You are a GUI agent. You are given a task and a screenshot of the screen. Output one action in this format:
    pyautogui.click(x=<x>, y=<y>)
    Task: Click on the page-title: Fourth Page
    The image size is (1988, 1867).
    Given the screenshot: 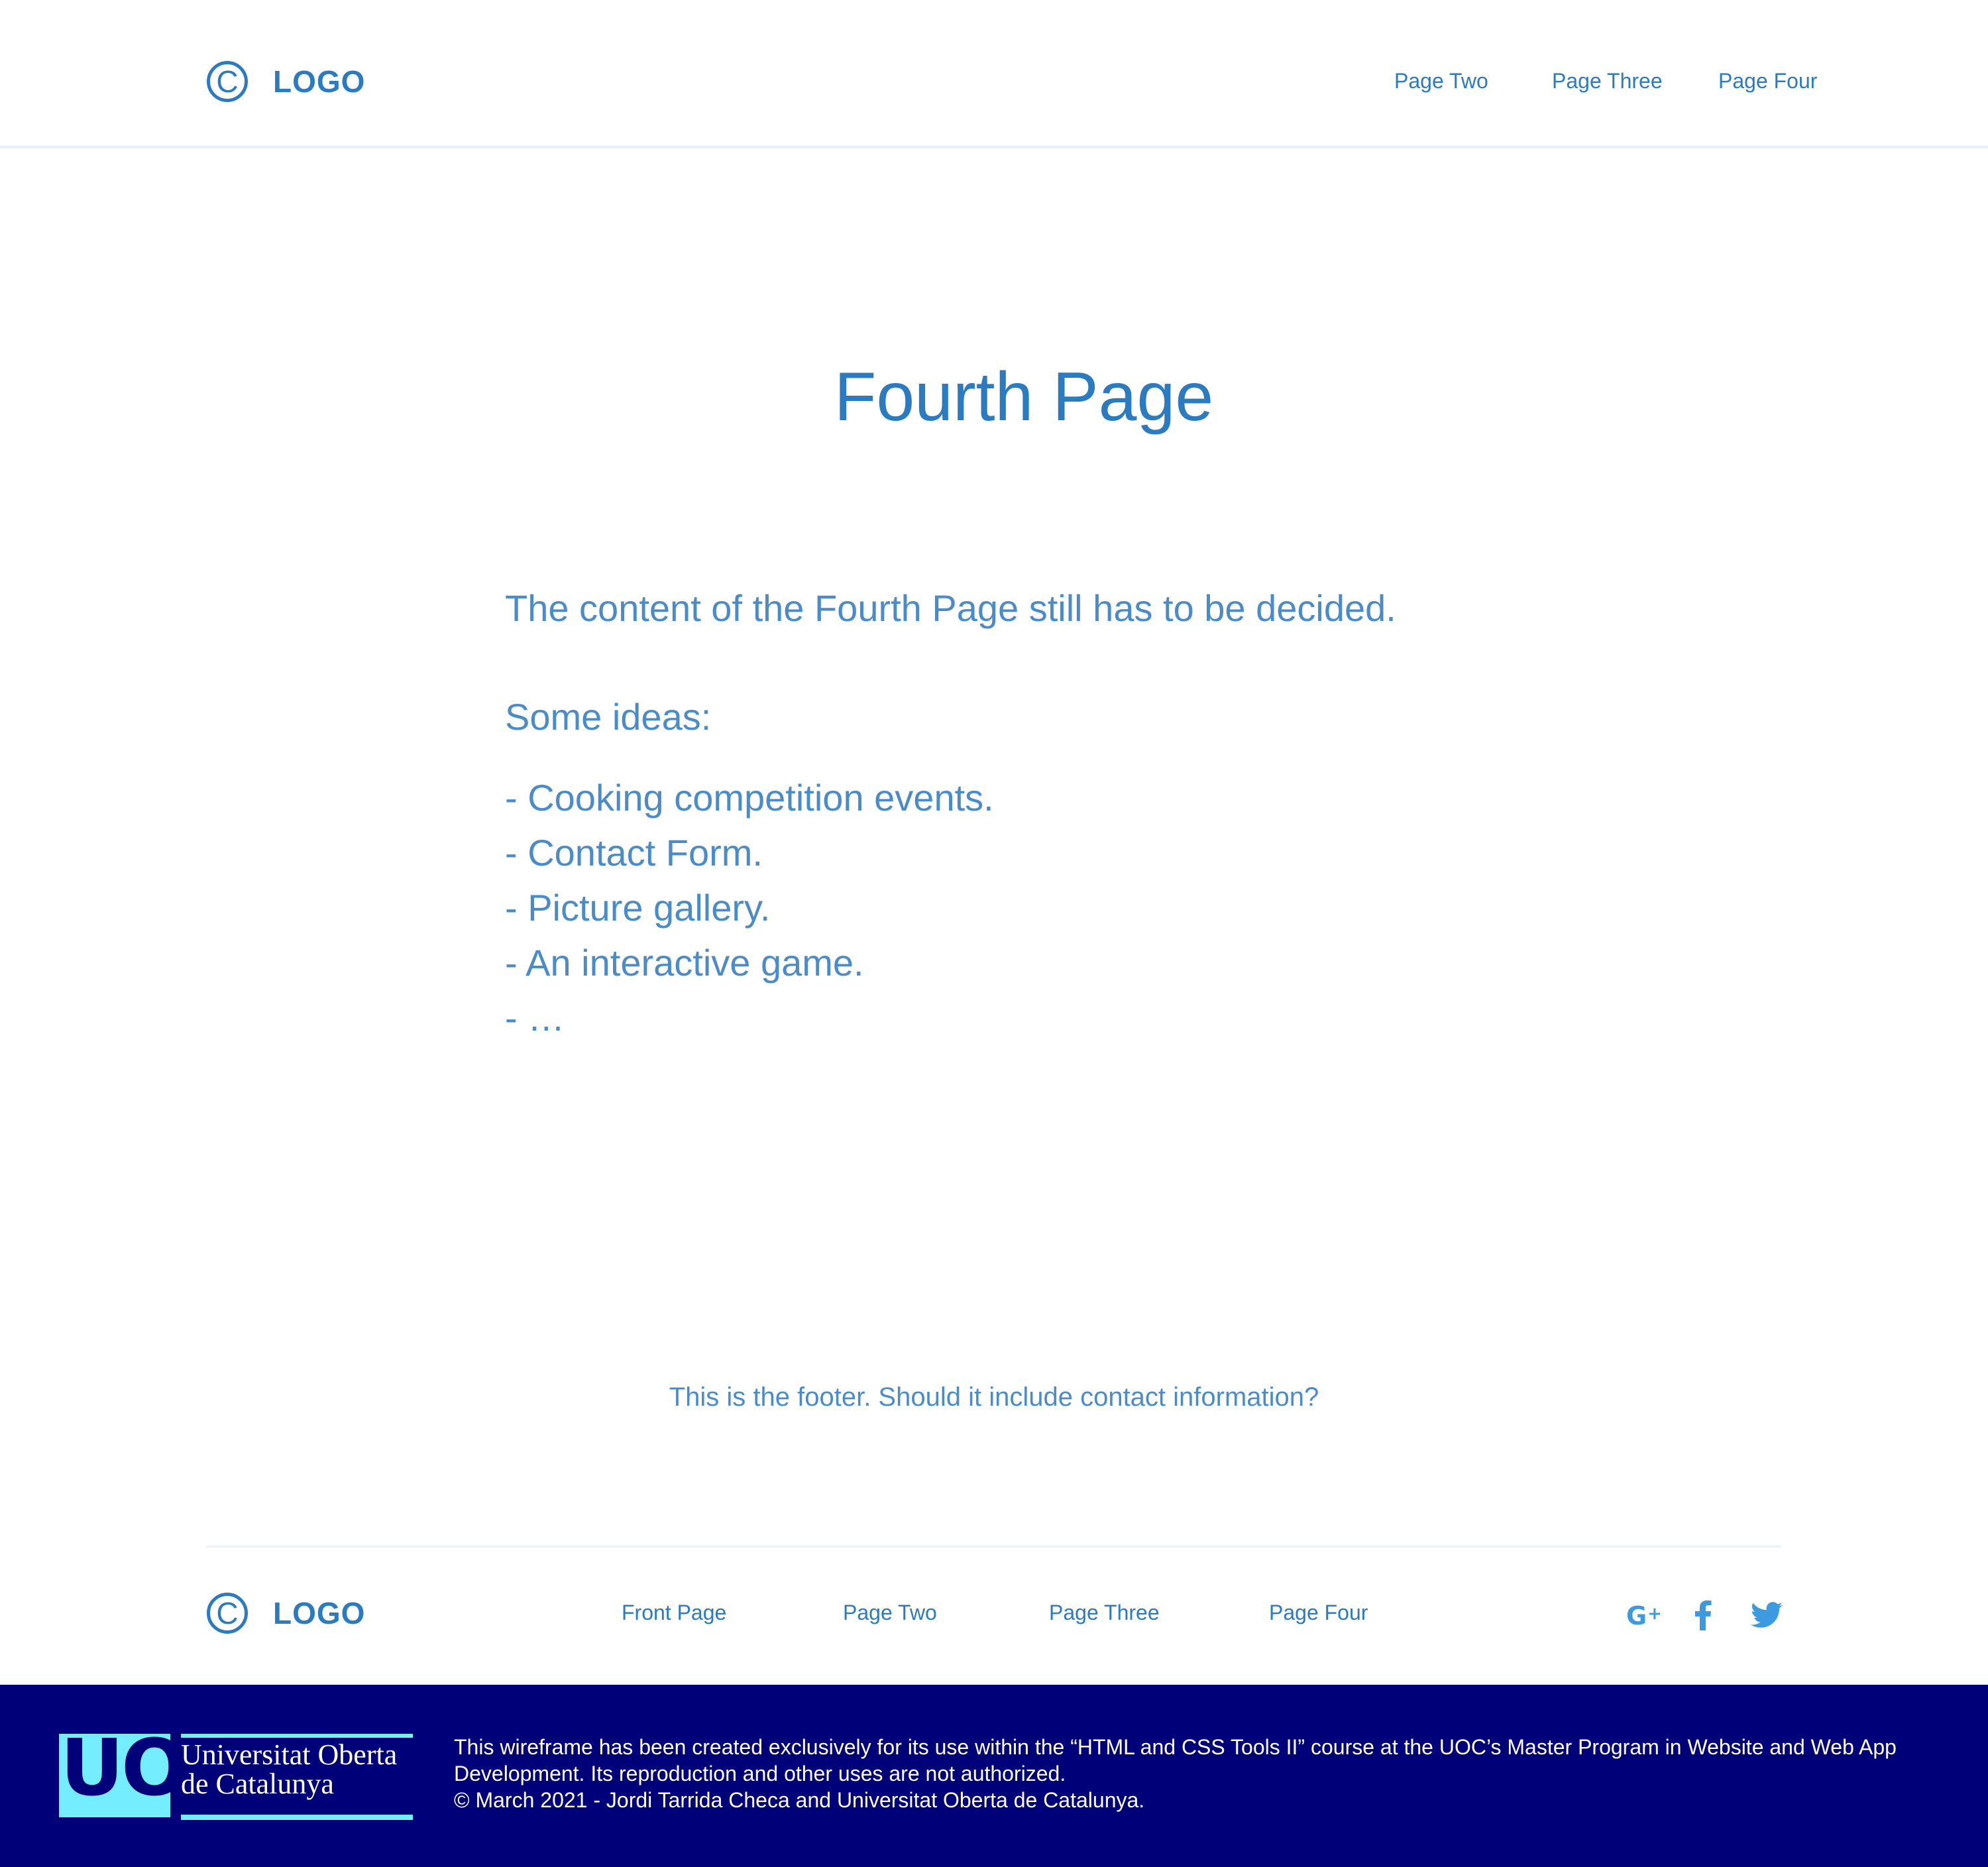 What is the action you would take?
    pyautogui.click(x=1024, y=397)
    